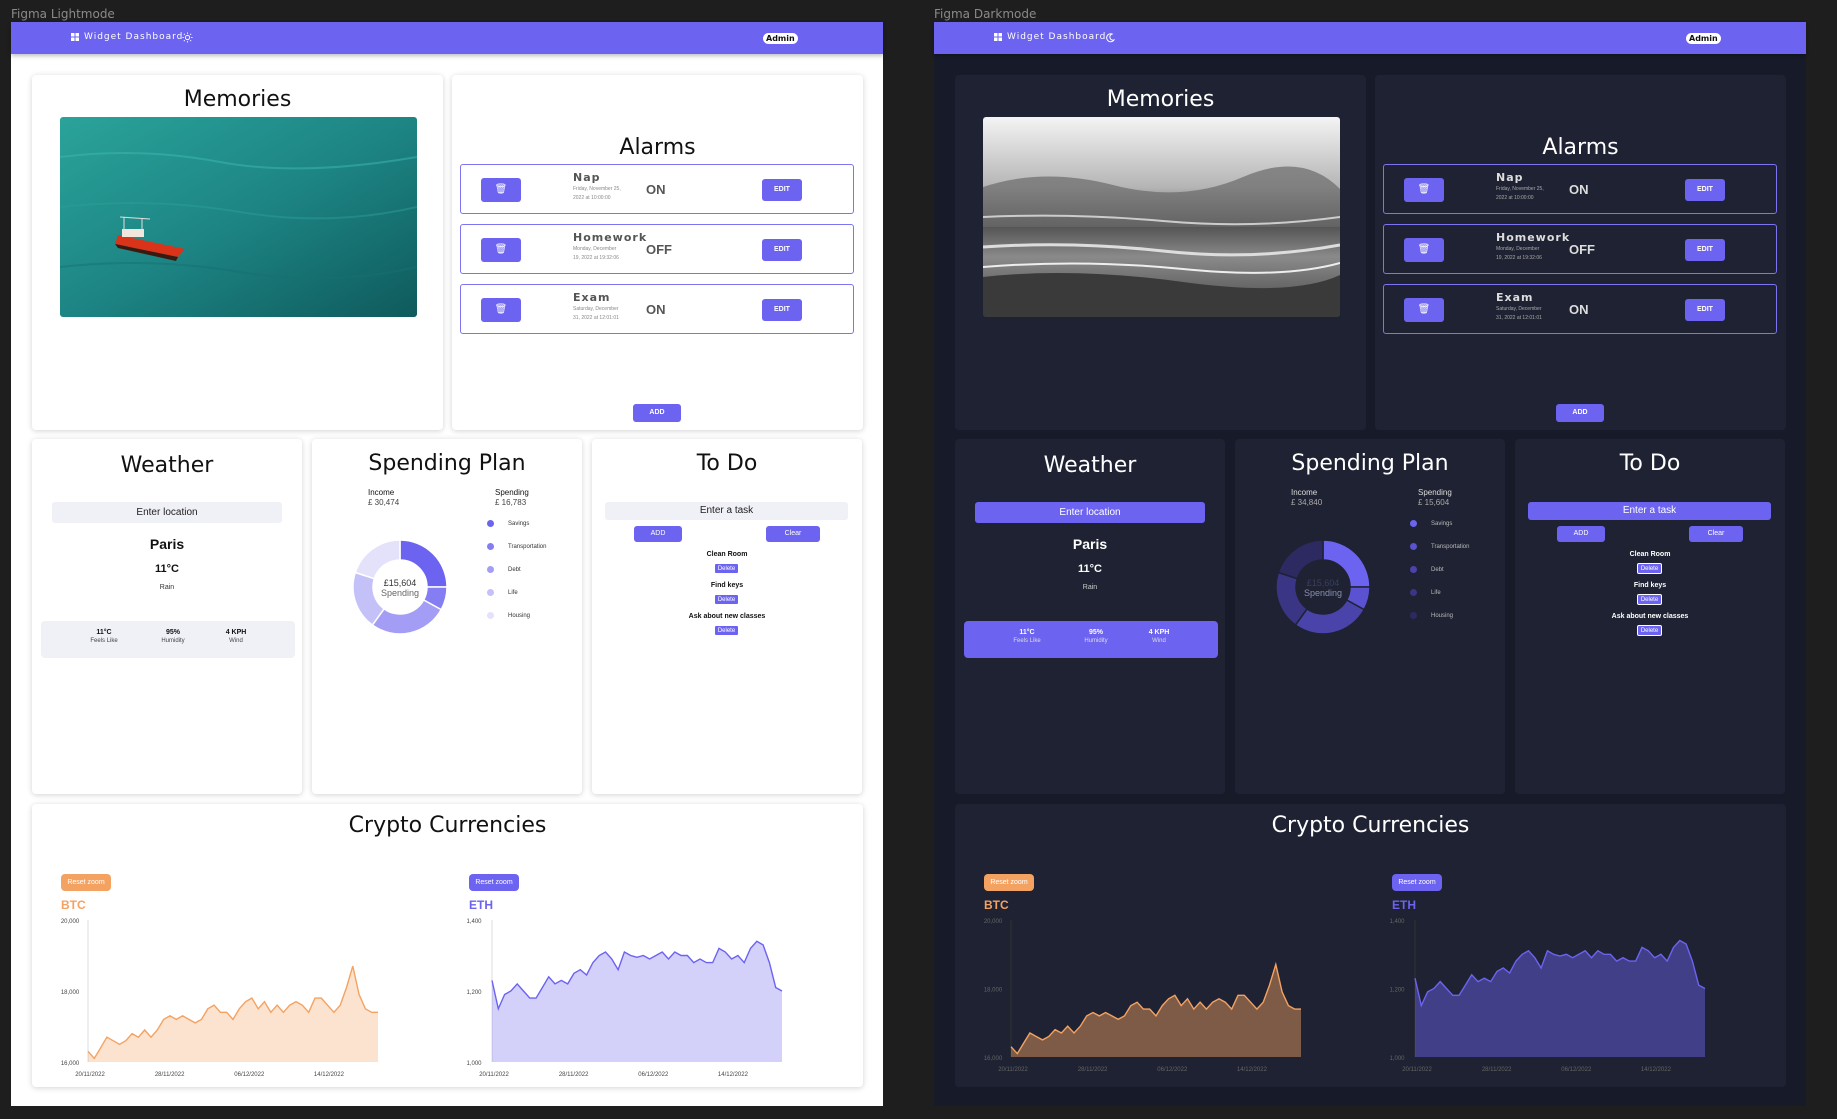 The width and height of the screenshot is (1837, 1119). I want to click on grid-logo-icon, so click(75, 37).